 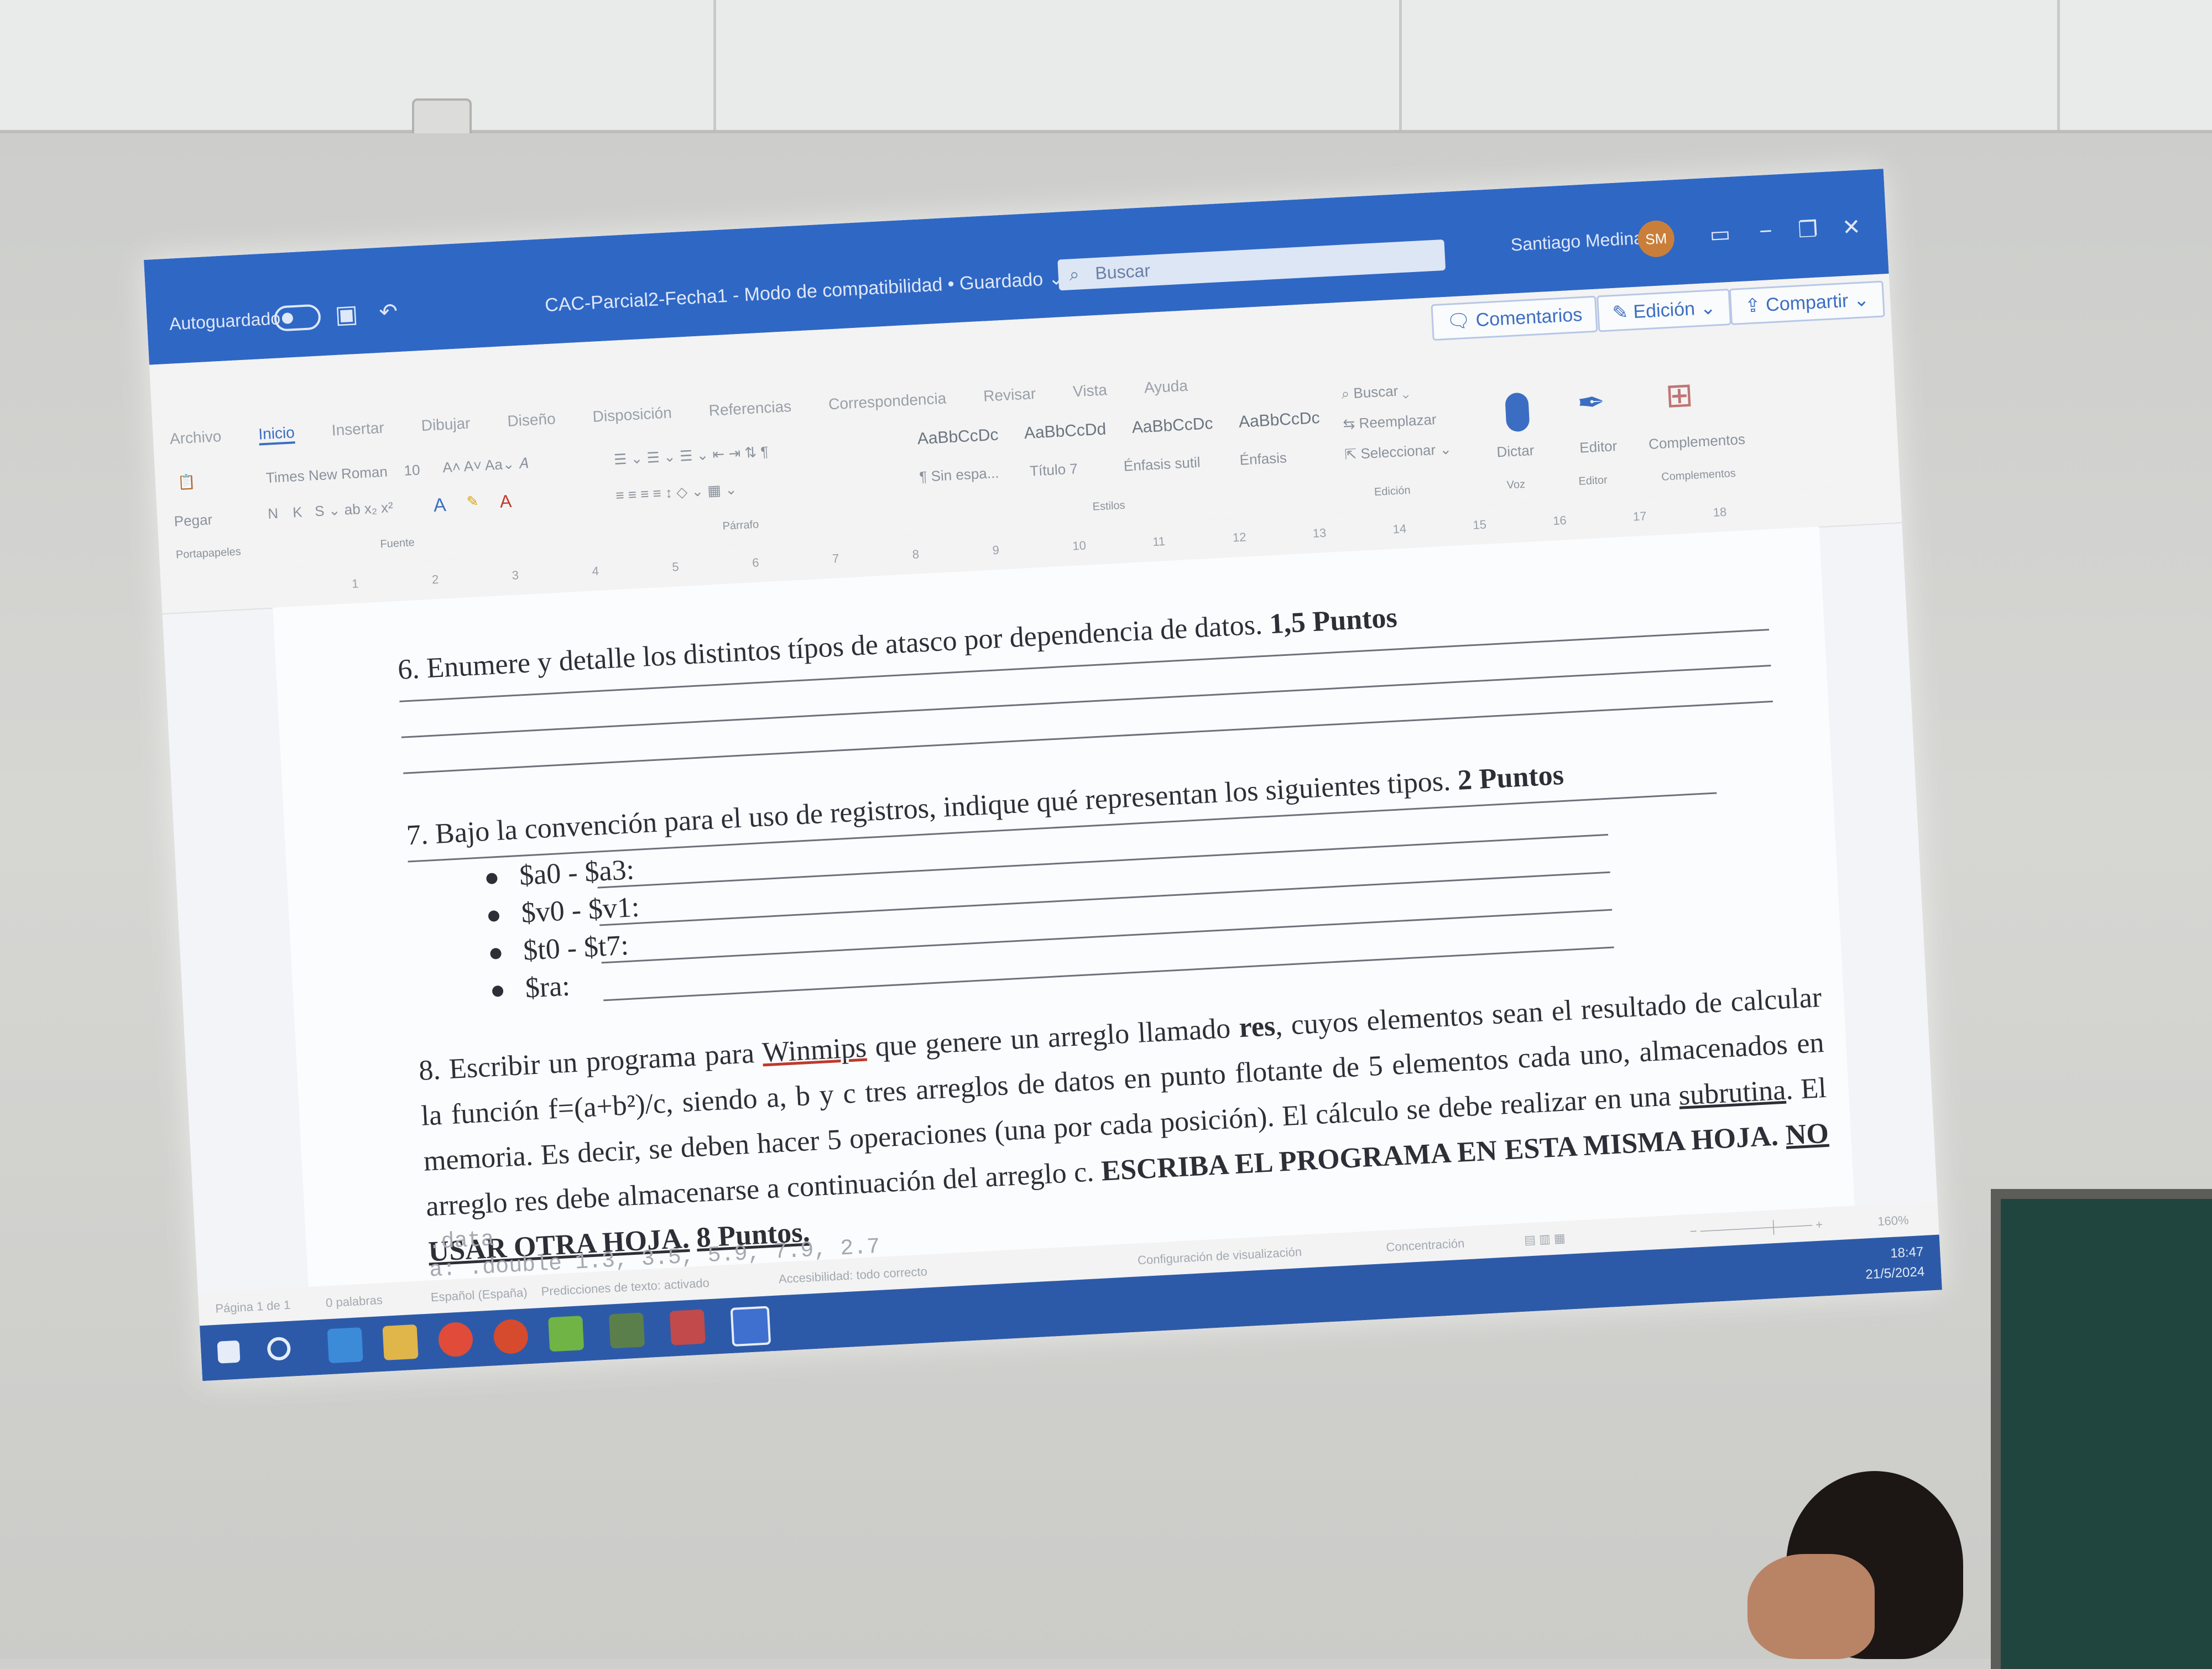 What do you see at coordinates (196, 437) in the screenshot?
I see `tab-archivo: Archivo` at bounding box center [196, 437].